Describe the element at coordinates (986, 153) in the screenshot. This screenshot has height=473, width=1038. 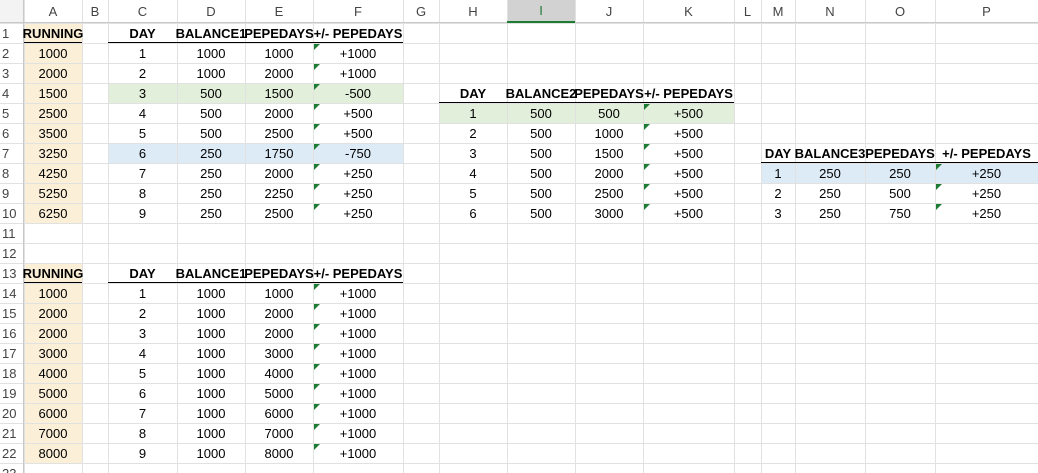
I see `table3-header-delta: +/- PEPEDAYS` at that location.